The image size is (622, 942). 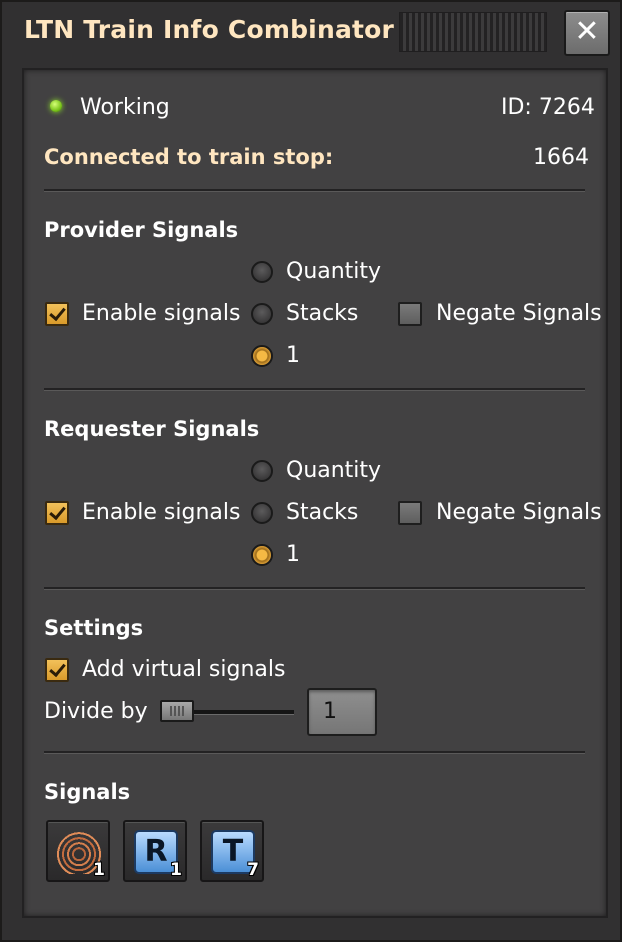 I want to click on divide-slider-handle, so click(x=177, y=711).